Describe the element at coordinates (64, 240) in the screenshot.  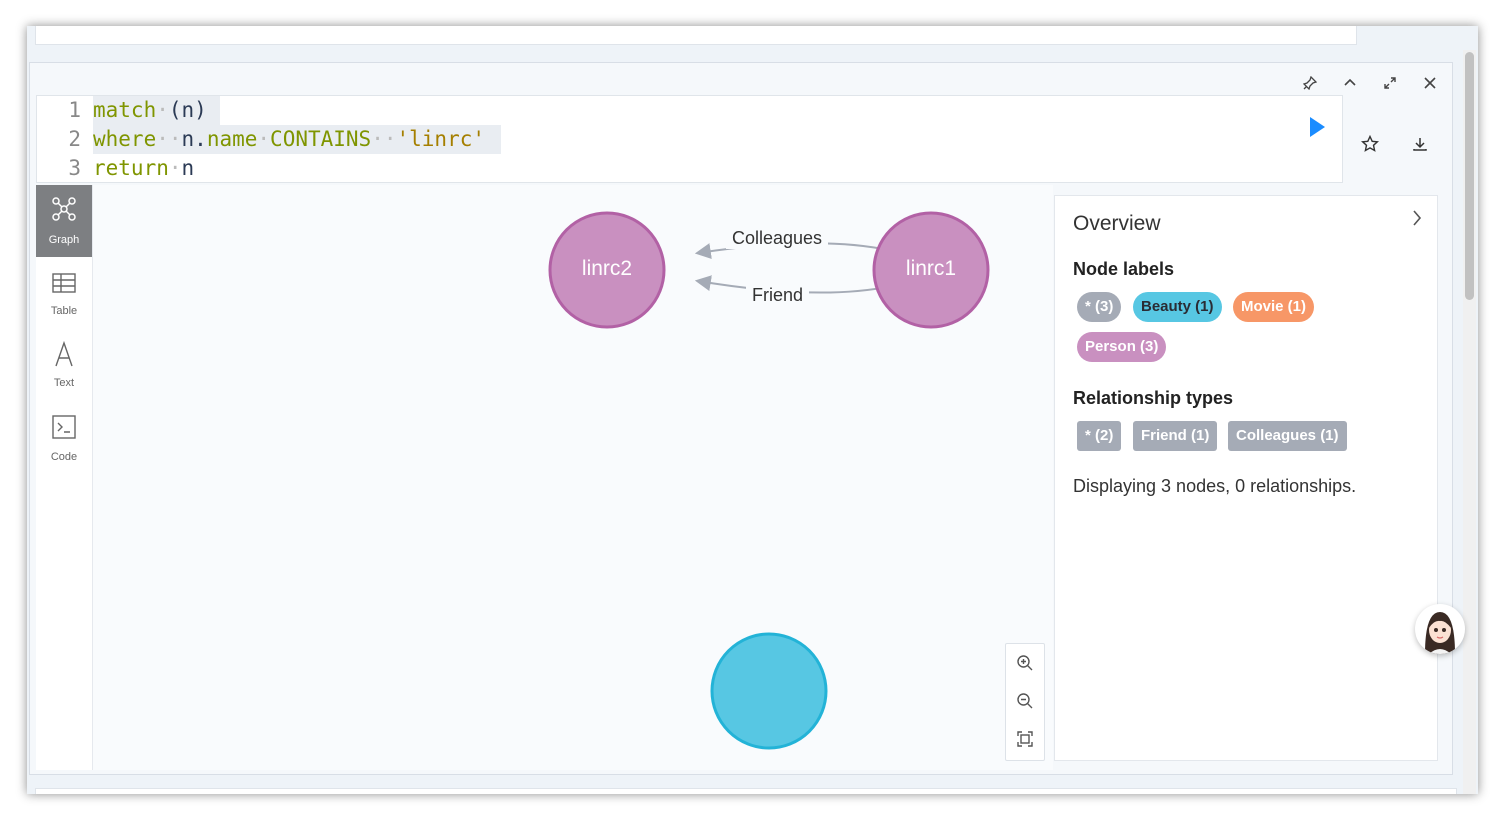
I see `nav-label: Graph` at that location.